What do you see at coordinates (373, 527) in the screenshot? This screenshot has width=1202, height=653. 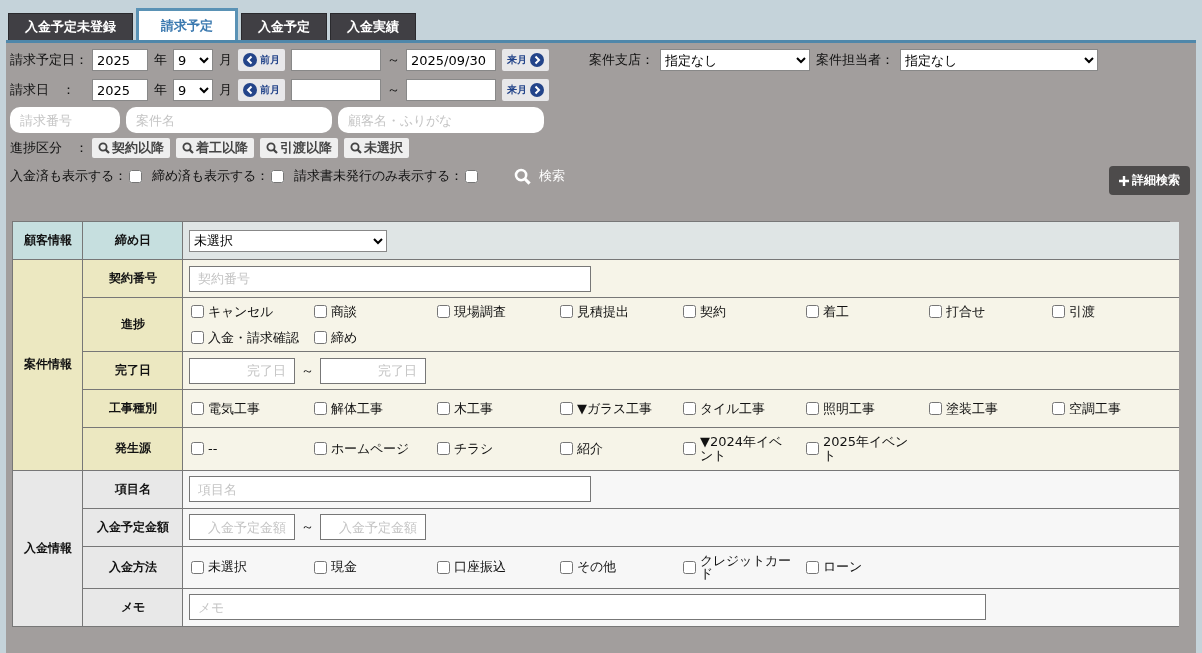 I see `range-to-input: 入金予定金額` at bounding box center [373, 527].